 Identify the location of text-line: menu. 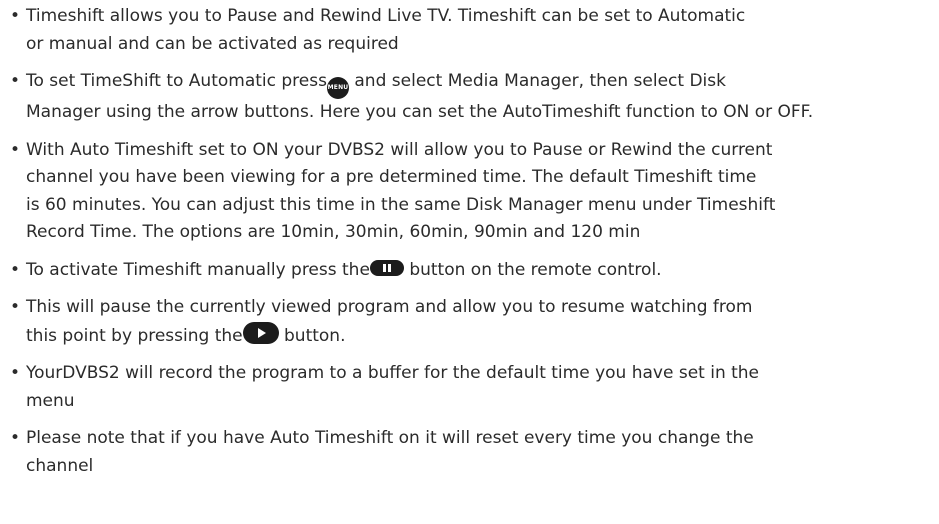
(50, 400).